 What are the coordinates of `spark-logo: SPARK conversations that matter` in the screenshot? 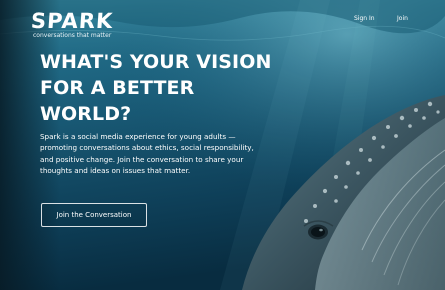 It's located at (72, 24).